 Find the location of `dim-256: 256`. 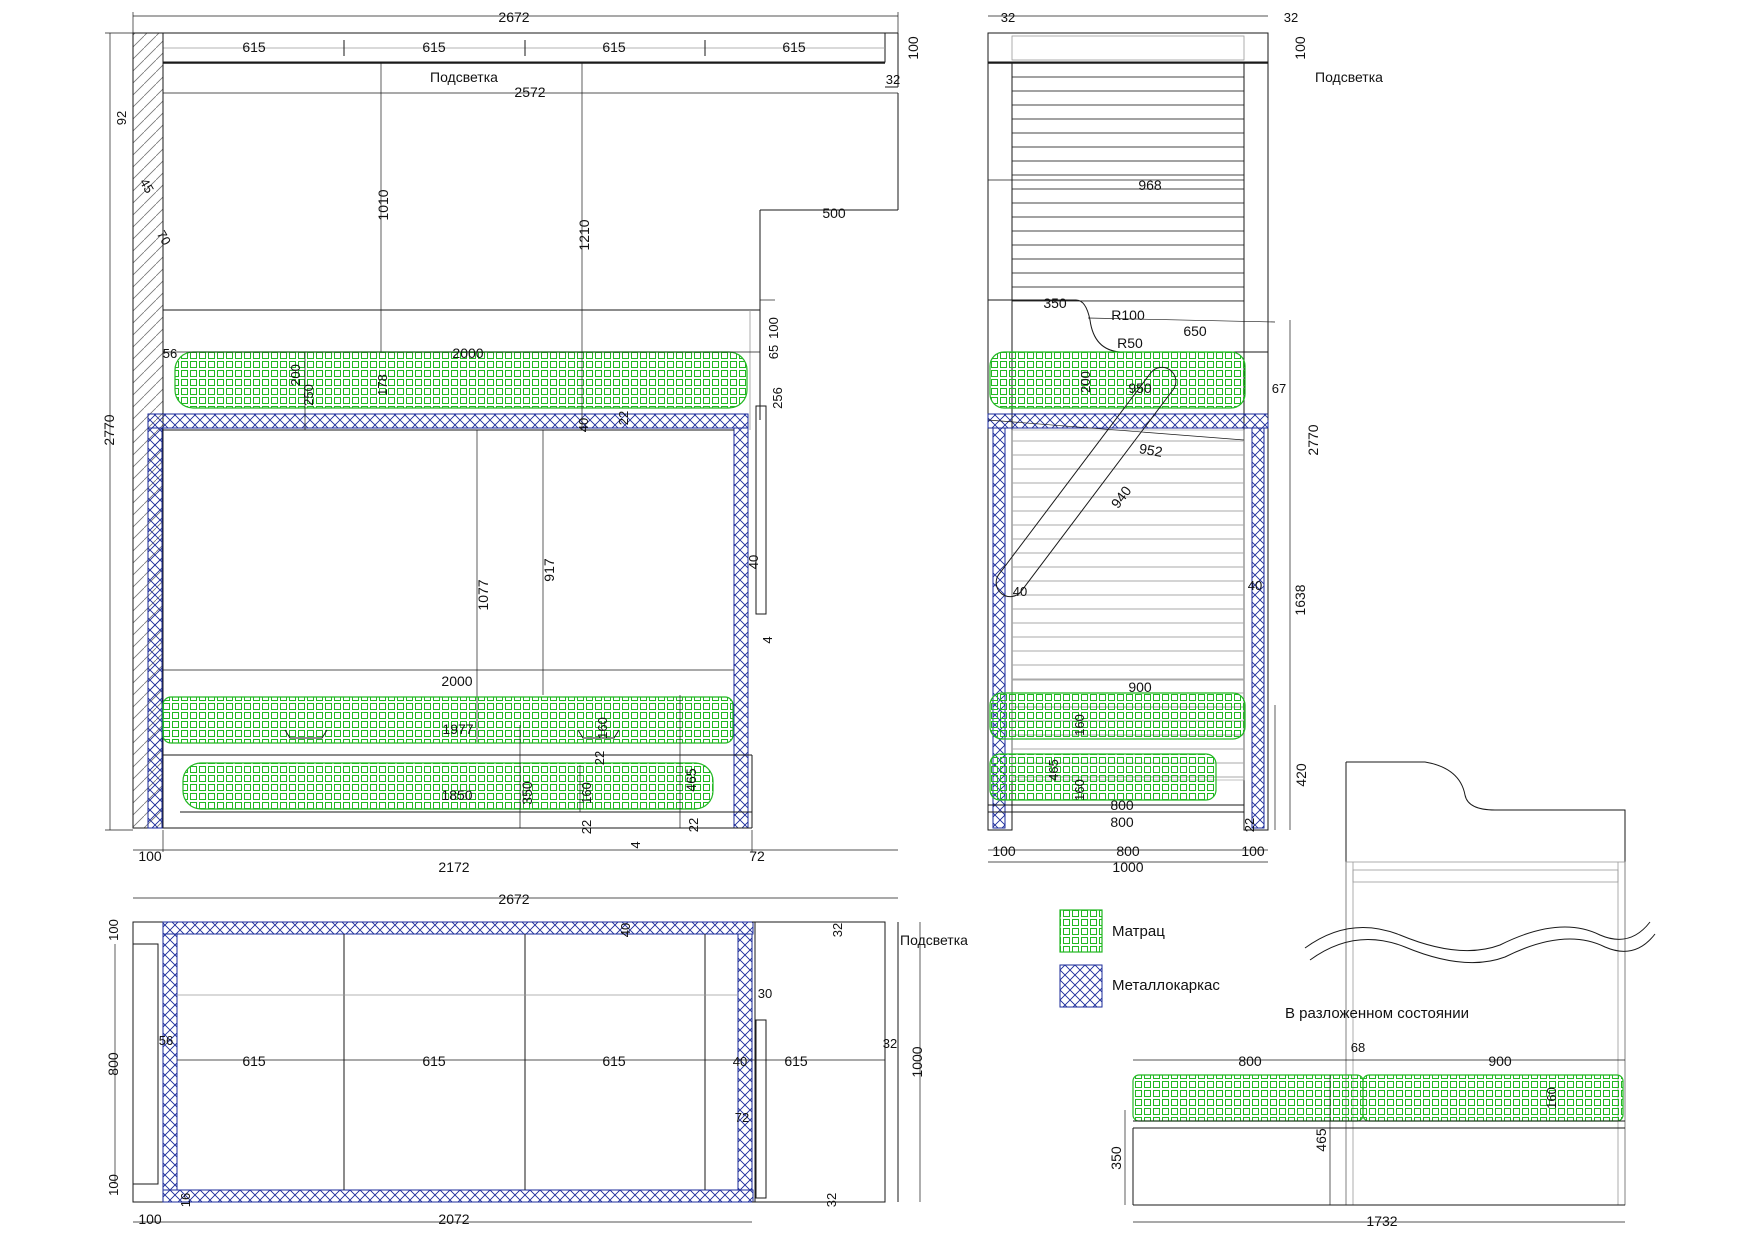

dim-256: 256 is located at coordinates (777, 398).